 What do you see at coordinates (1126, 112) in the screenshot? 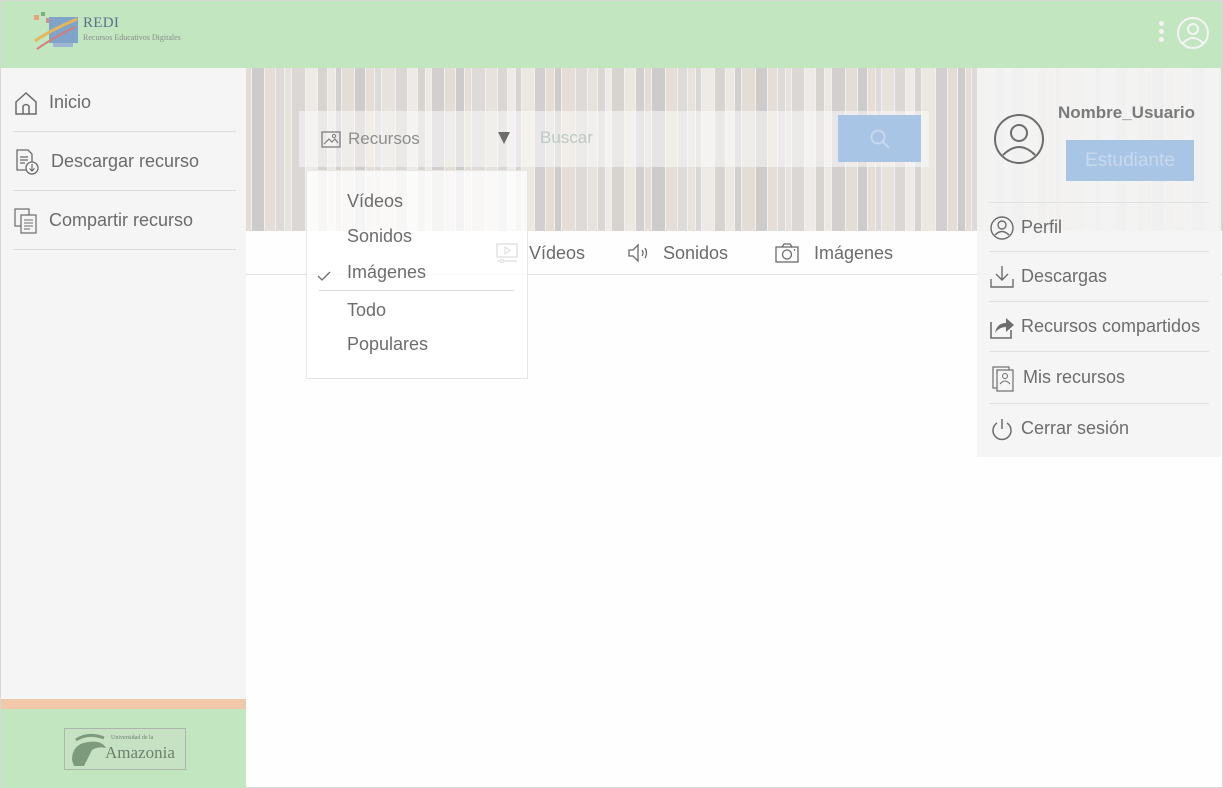
I see `user-name: Nombre_Usuario` at bounding box center [1126, 112].